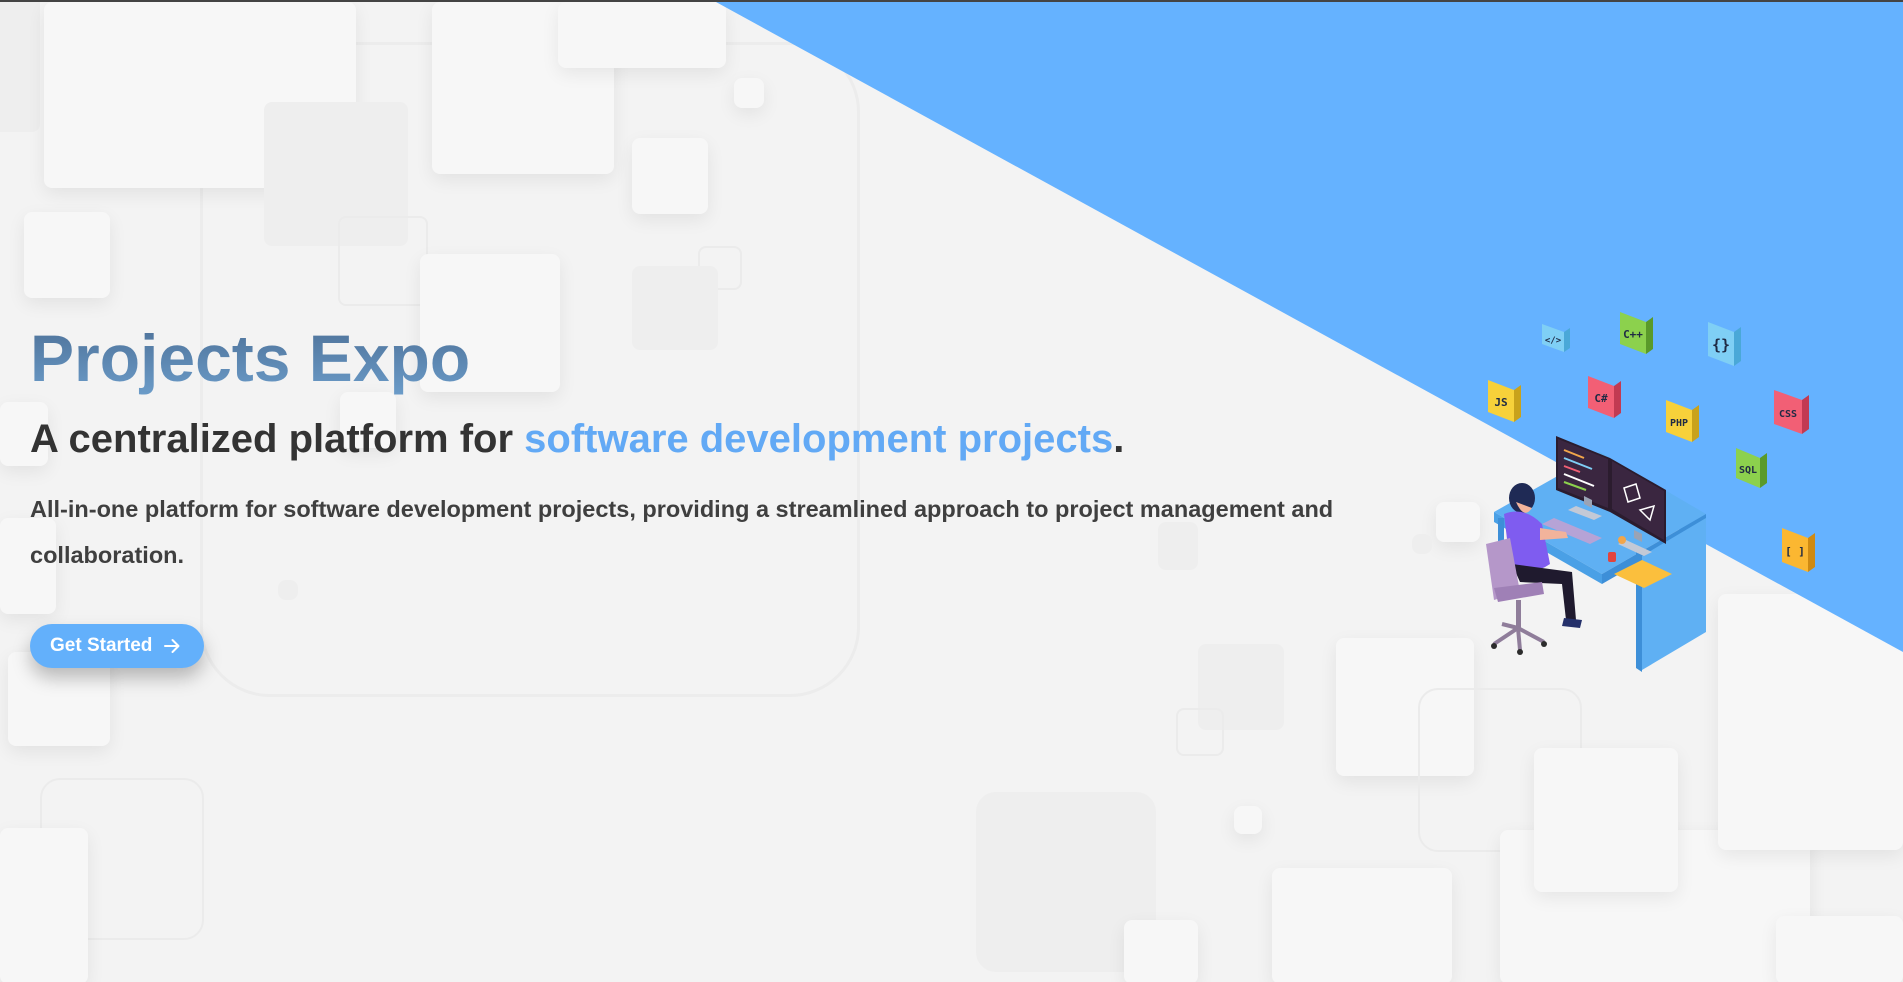  I want to click on get-started-button: Get Started, so click(117, 646).